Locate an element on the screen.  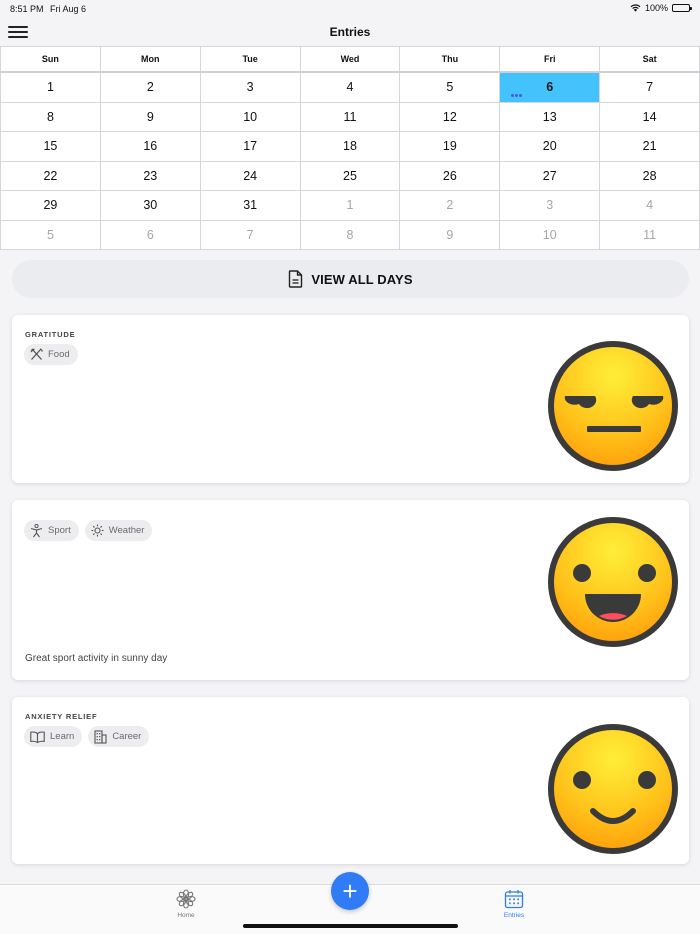
calendar-day-number: 7 is located at coordinates (250, 234).